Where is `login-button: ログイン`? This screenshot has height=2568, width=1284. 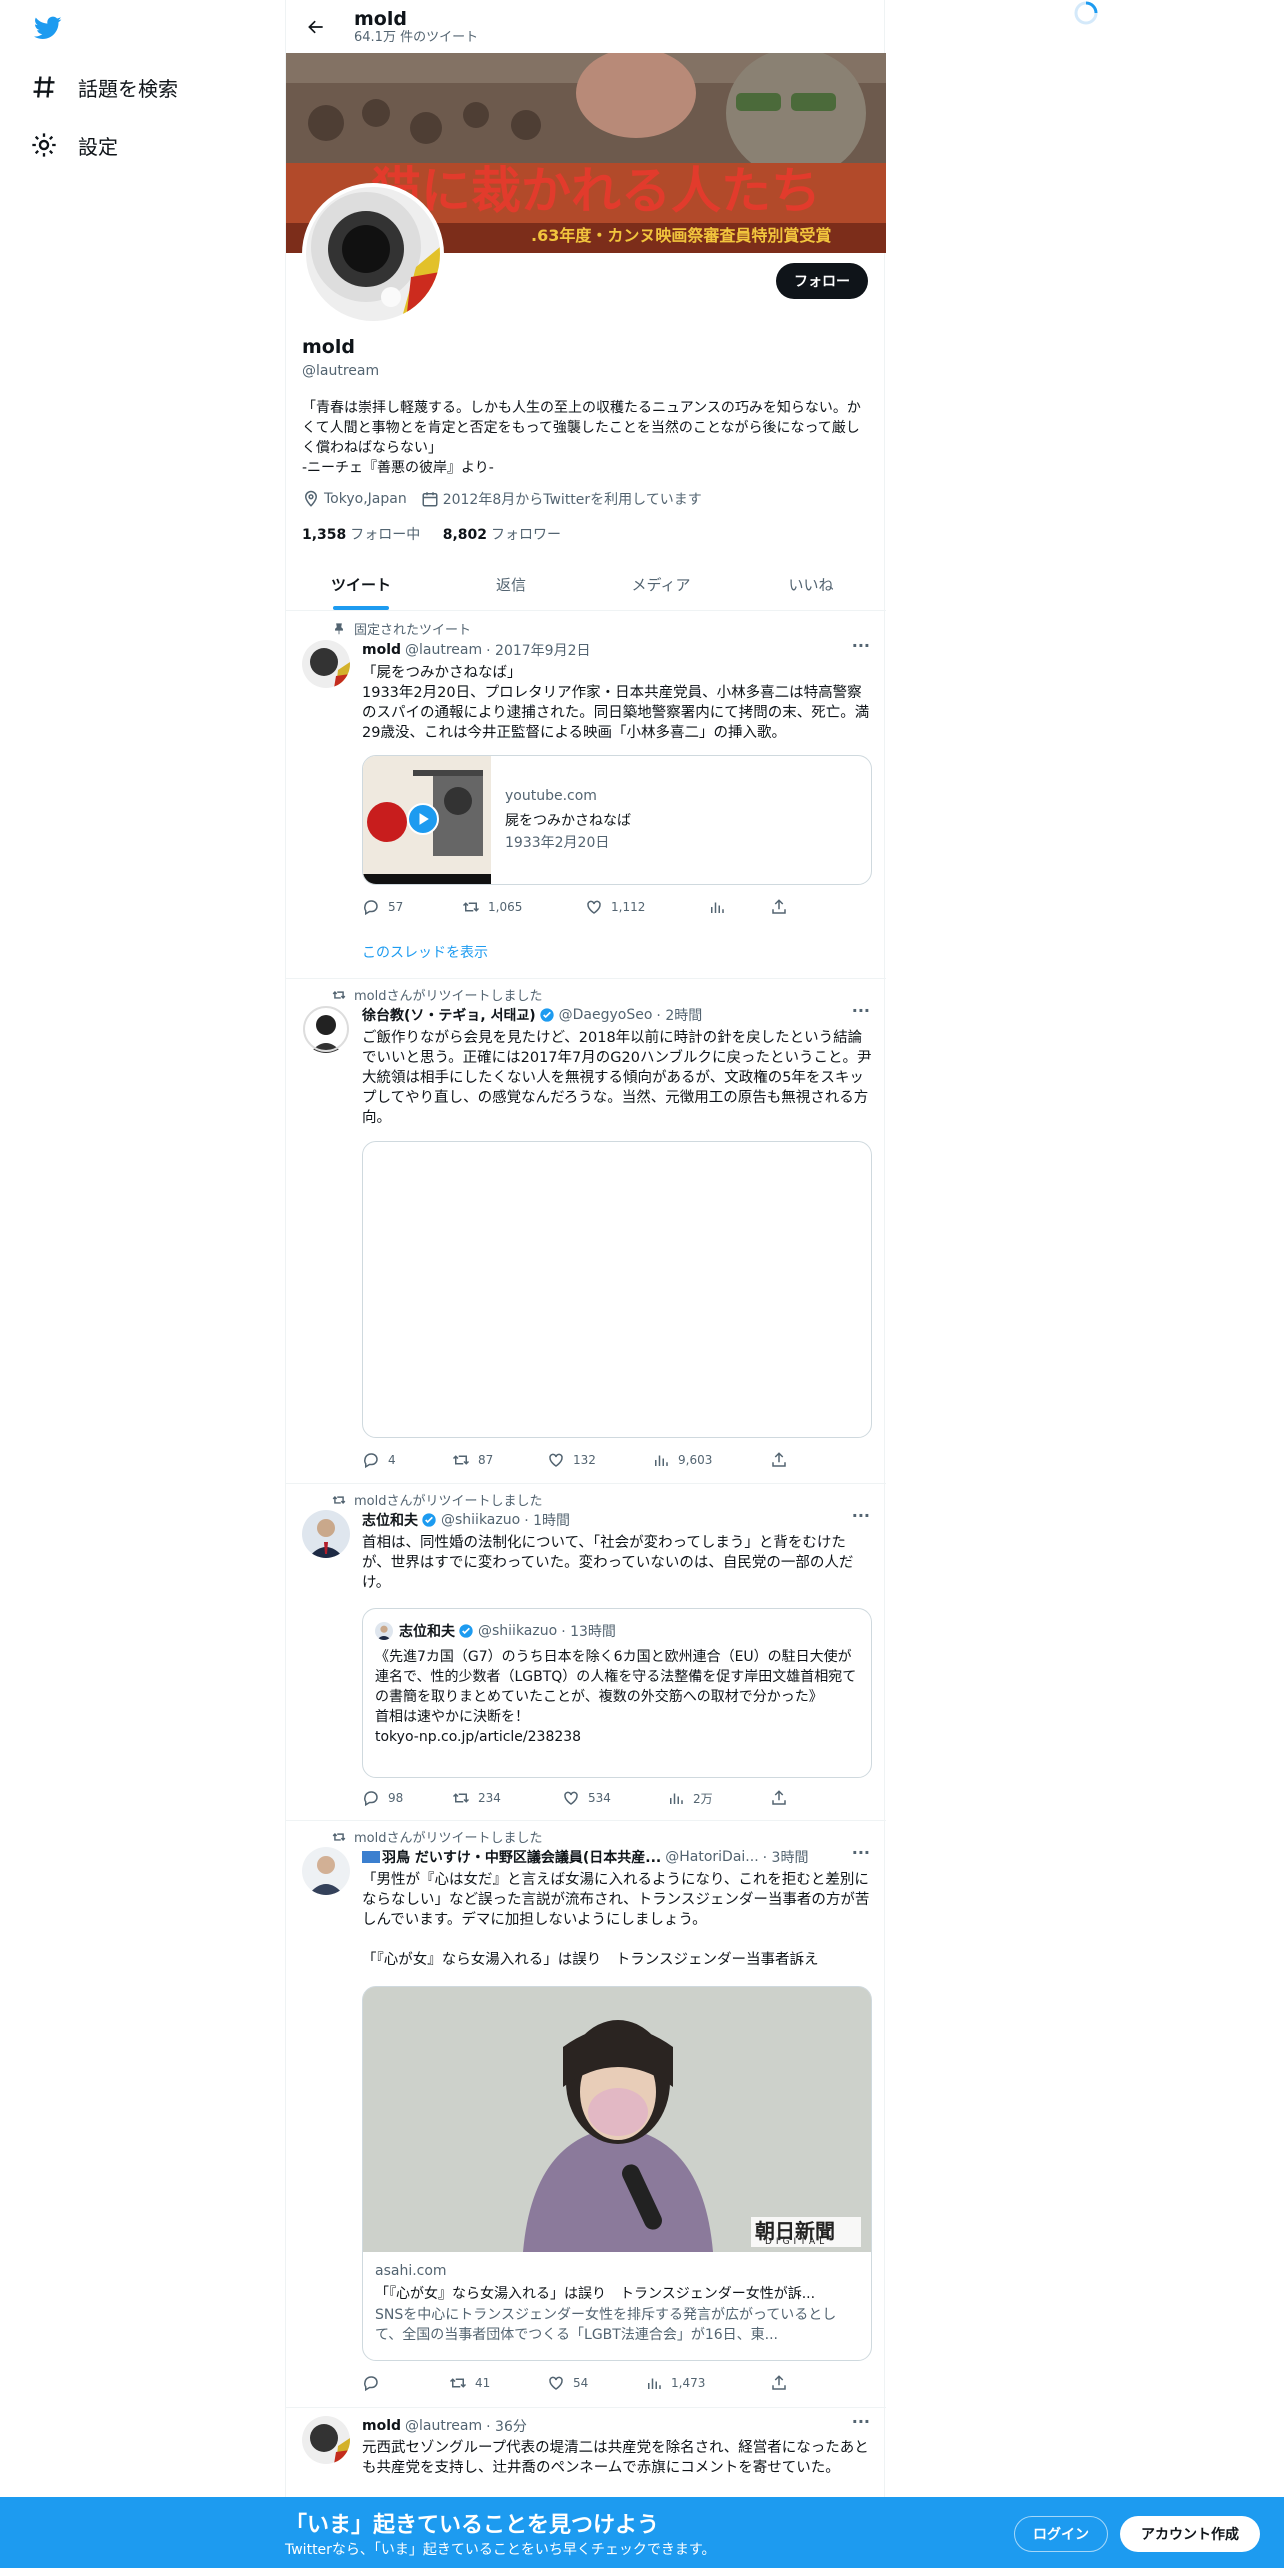 login-button: ログイン is located at coordinates (1061, 2534).